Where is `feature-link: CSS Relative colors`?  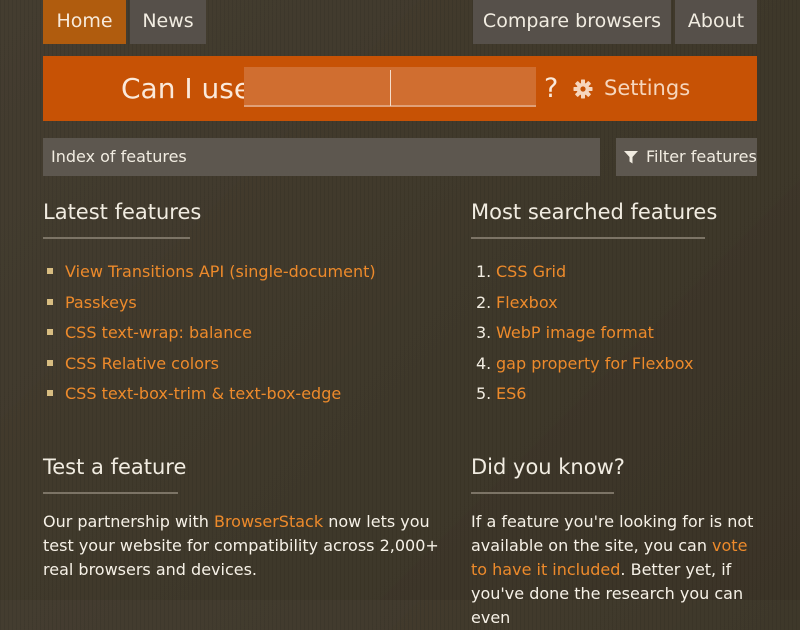 feature-link: CSS Relative colors is located at coordinates (142, 364).